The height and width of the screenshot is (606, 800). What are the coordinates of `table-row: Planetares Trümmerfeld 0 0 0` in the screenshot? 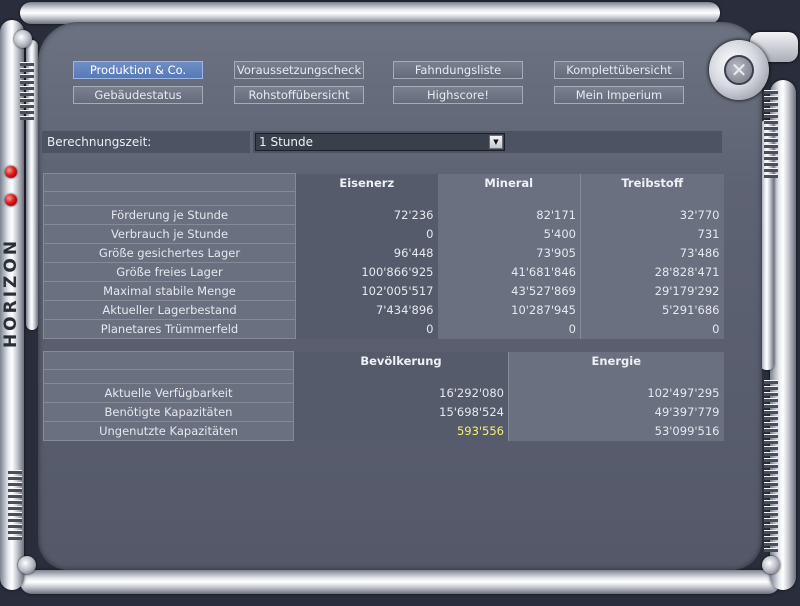 It's located at (383, 329).